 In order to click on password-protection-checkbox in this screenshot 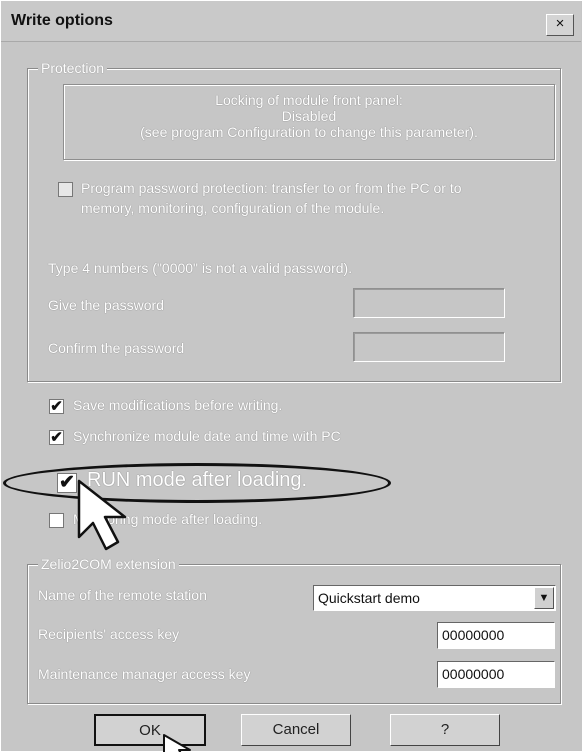, I will do `click(65, 189)`.